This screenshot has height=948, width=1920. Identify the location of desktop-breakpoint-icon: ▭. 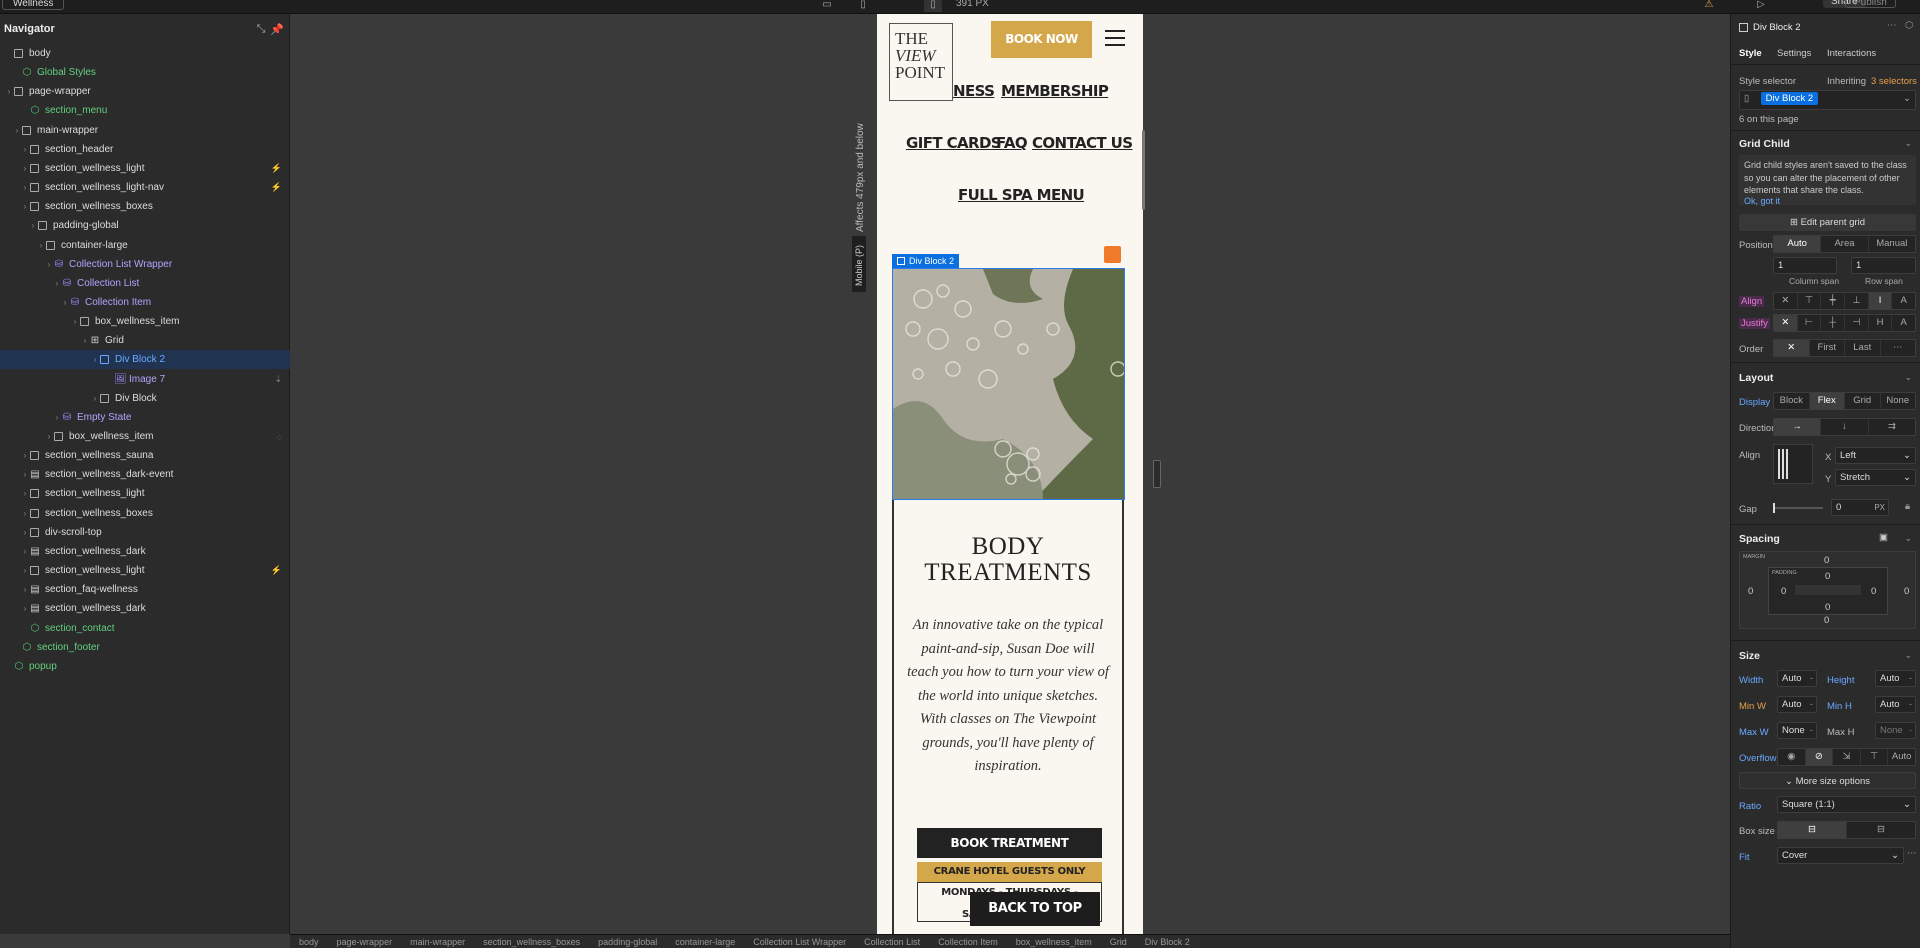
(827, 6).